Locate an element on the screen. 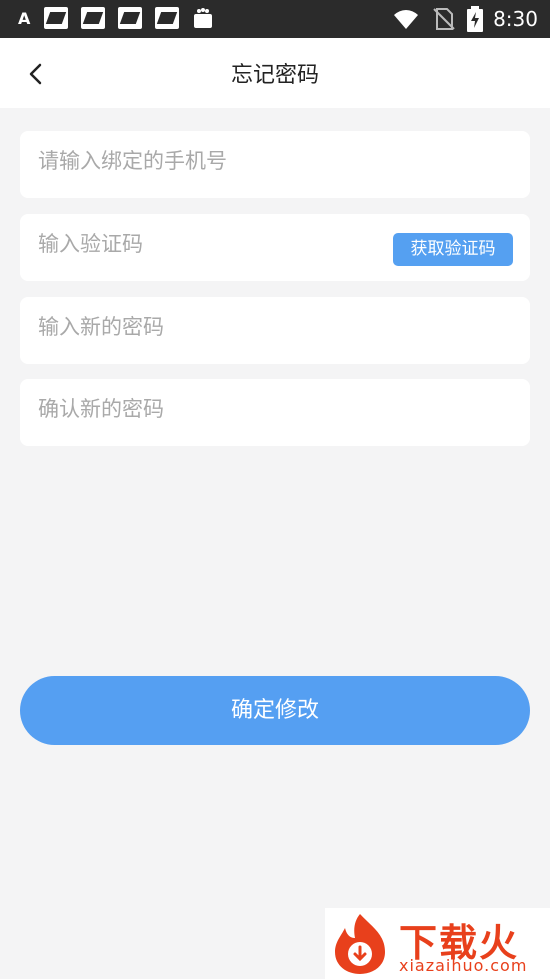  verification-code-input is located at coordinates (213, 244).